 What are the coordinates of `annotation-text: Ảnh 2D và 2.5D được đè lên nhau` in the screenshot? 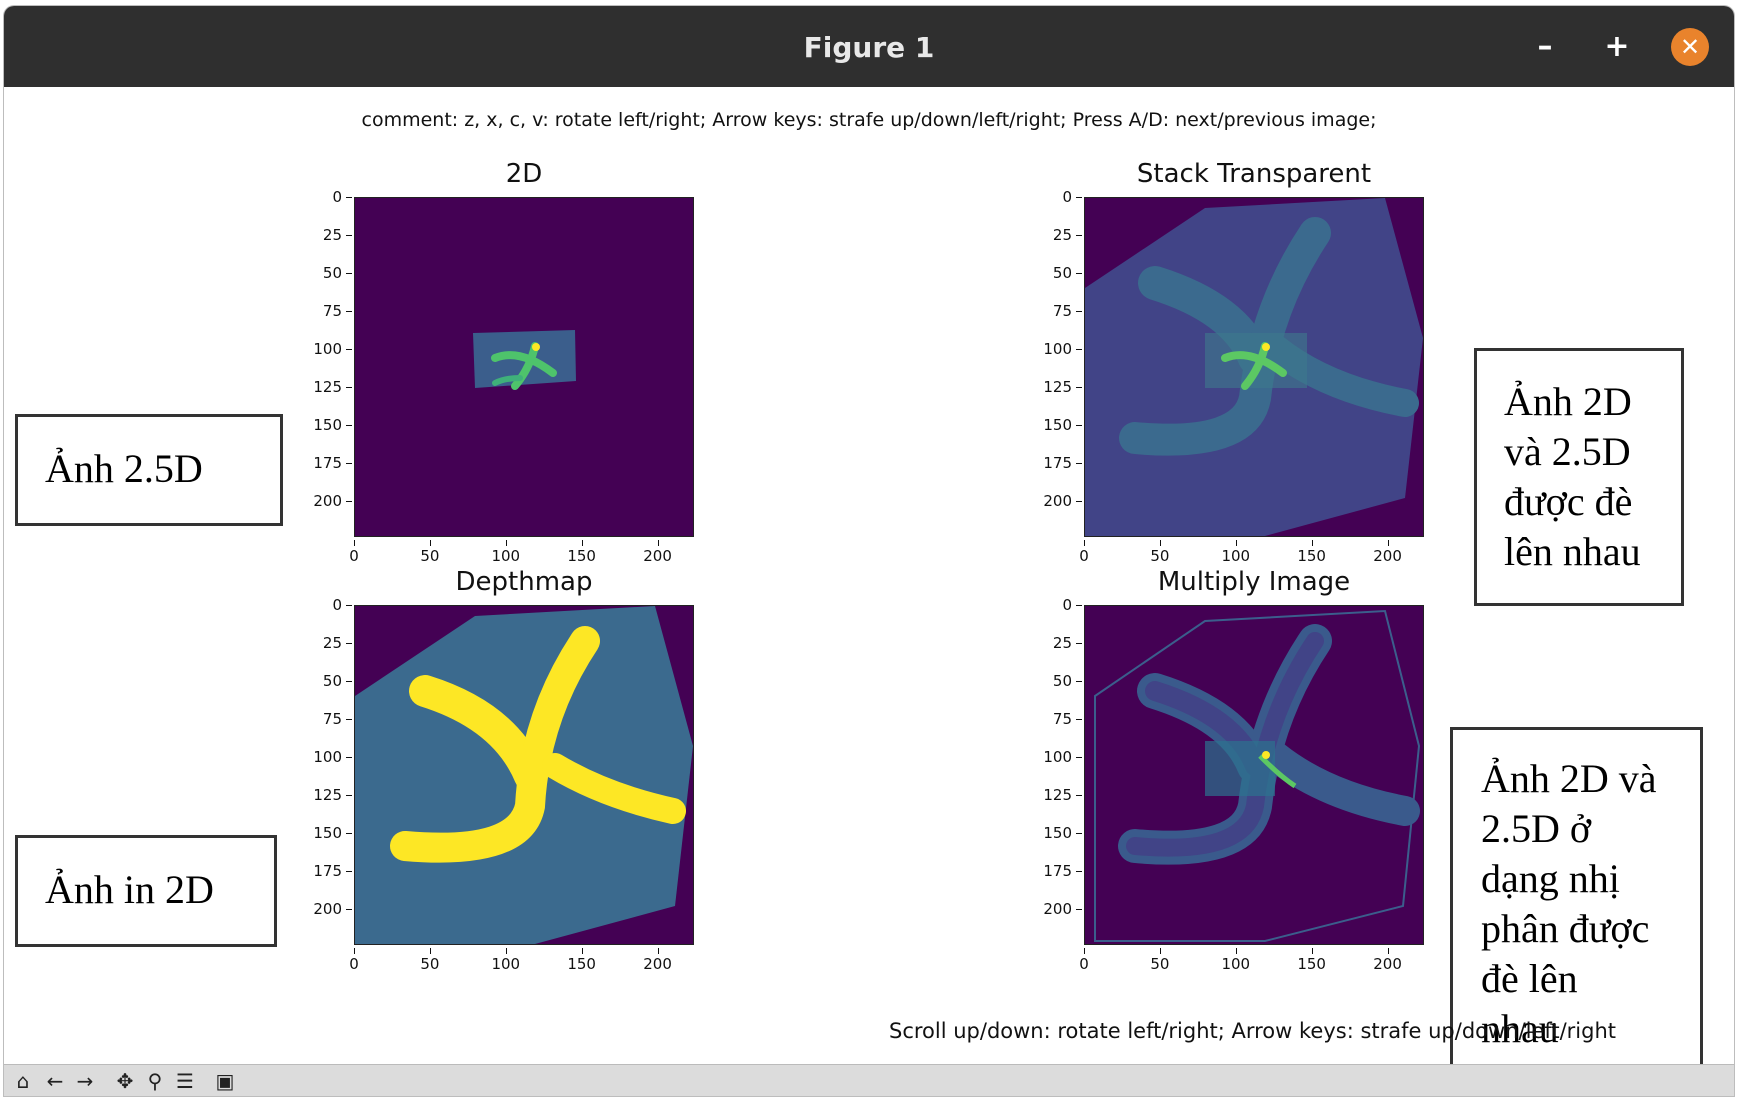 It's located at (1572, 476).